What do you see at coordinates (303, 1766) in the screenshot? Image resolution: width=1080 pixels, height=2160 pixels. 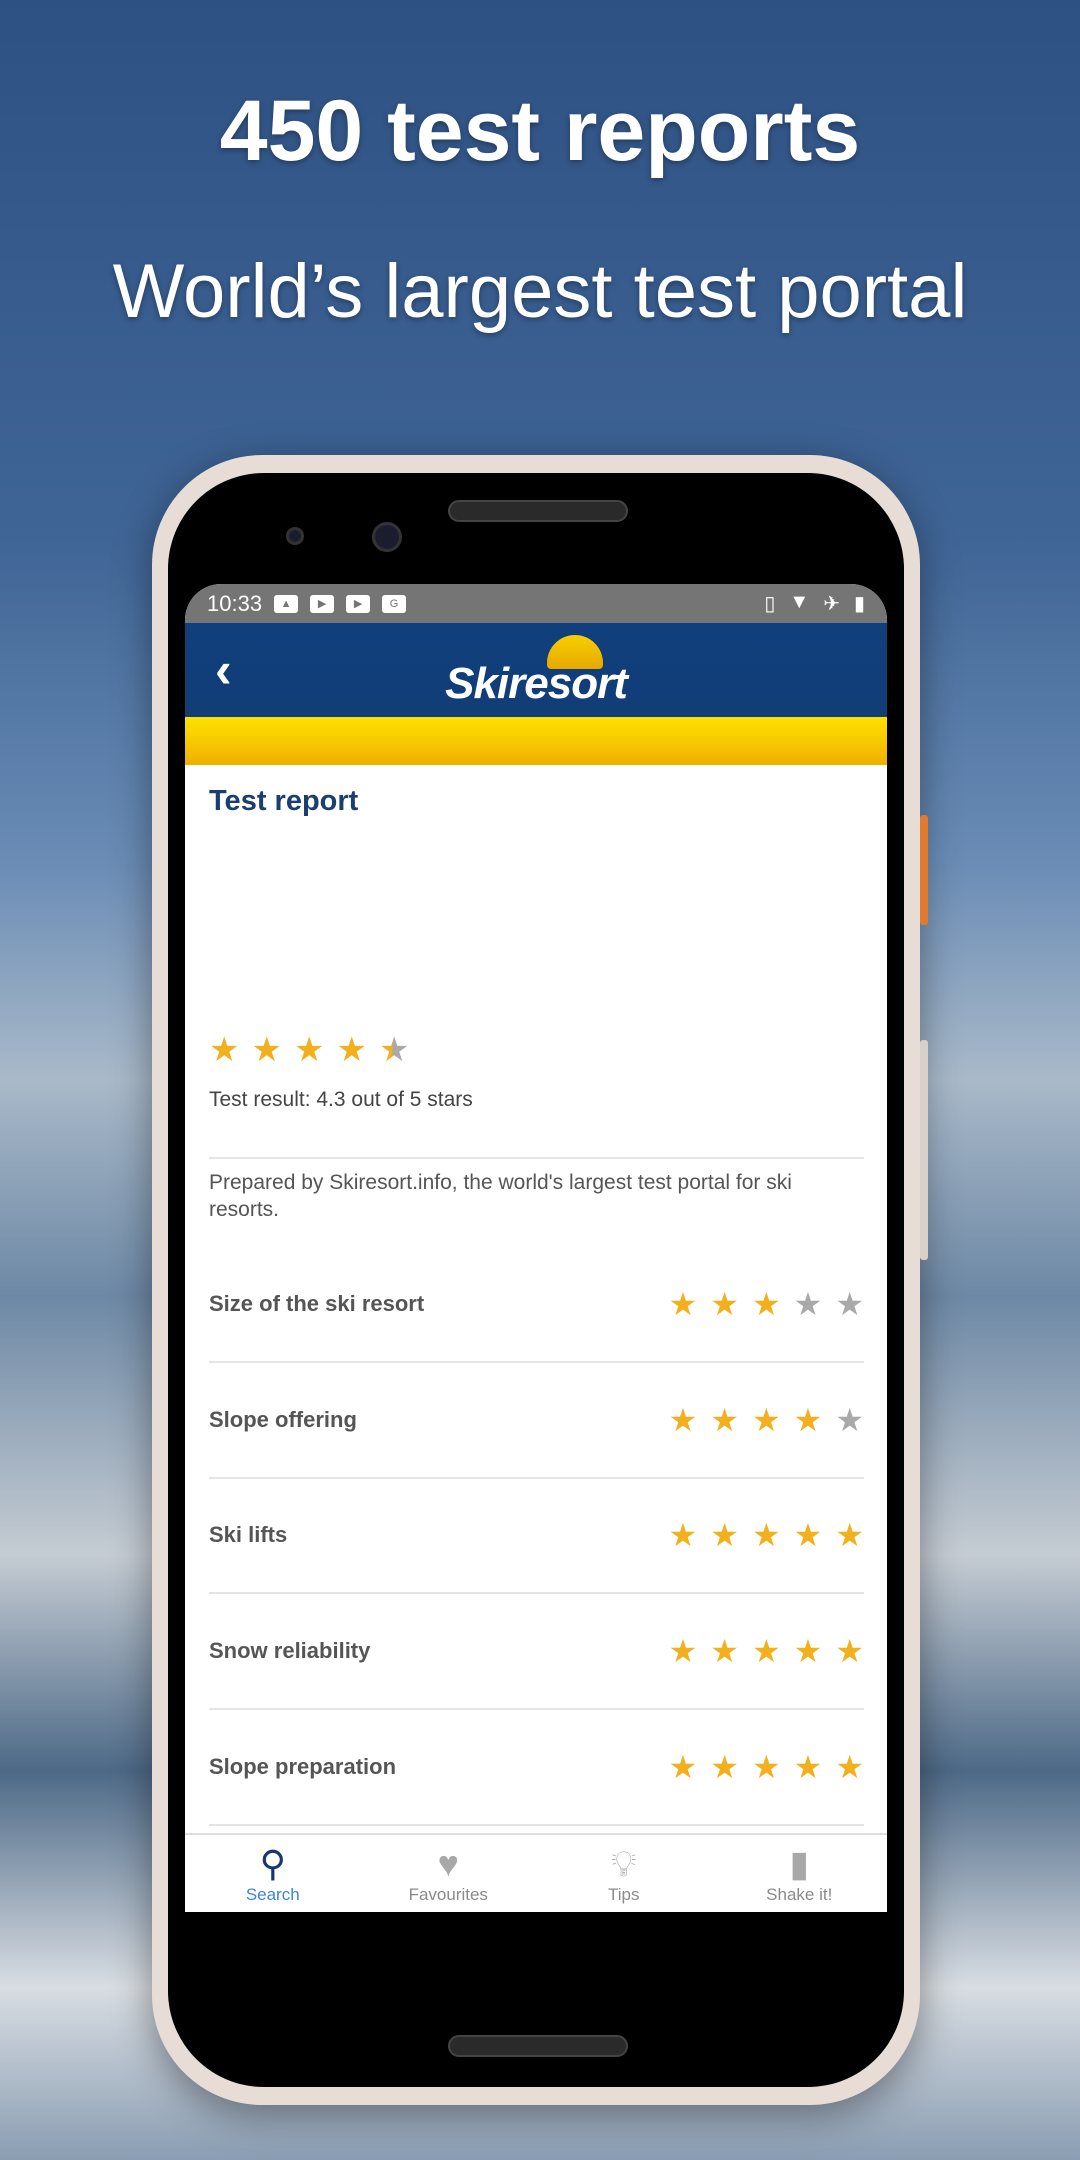 I see `rating-label: Slope preparation` at bounding box center [303, 1766].